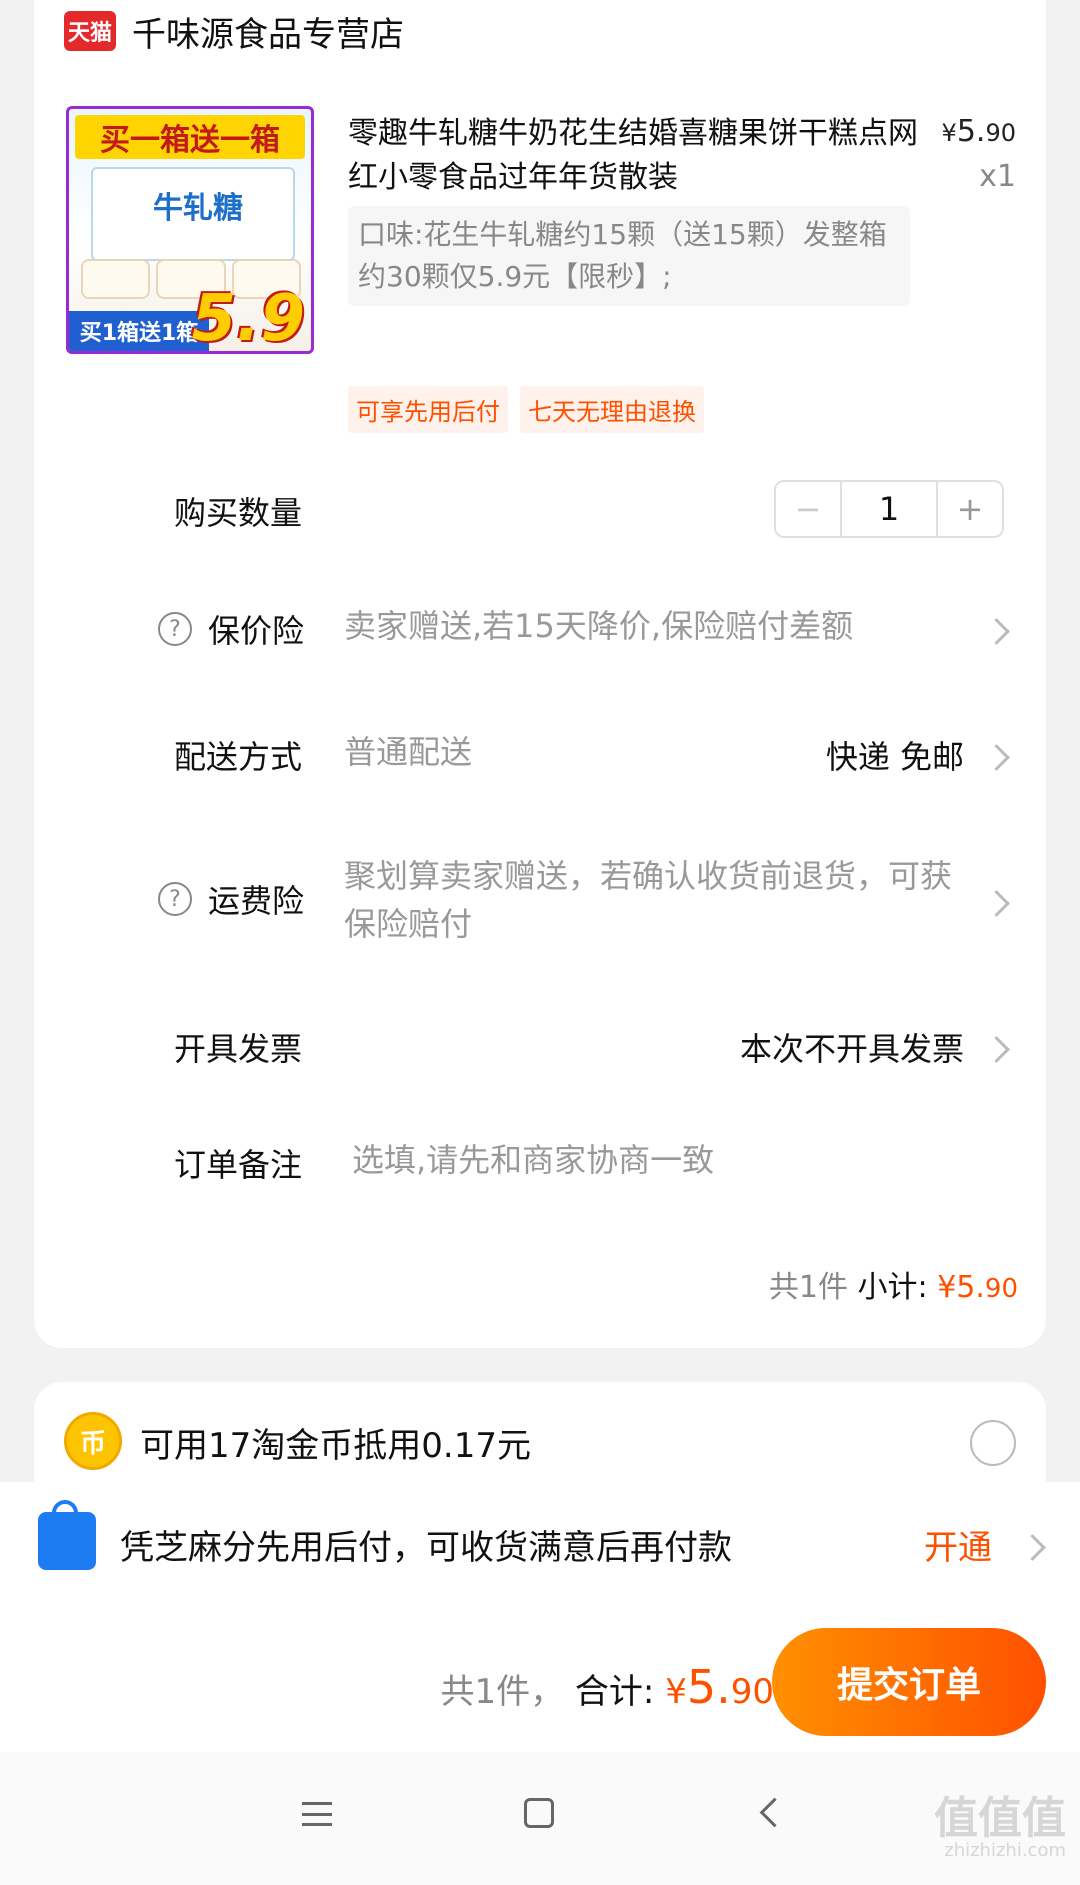 Image resolution: width=1080 pixels, height=1885 pixels. I want to click on total-integer: 5., so click(708, 1687).